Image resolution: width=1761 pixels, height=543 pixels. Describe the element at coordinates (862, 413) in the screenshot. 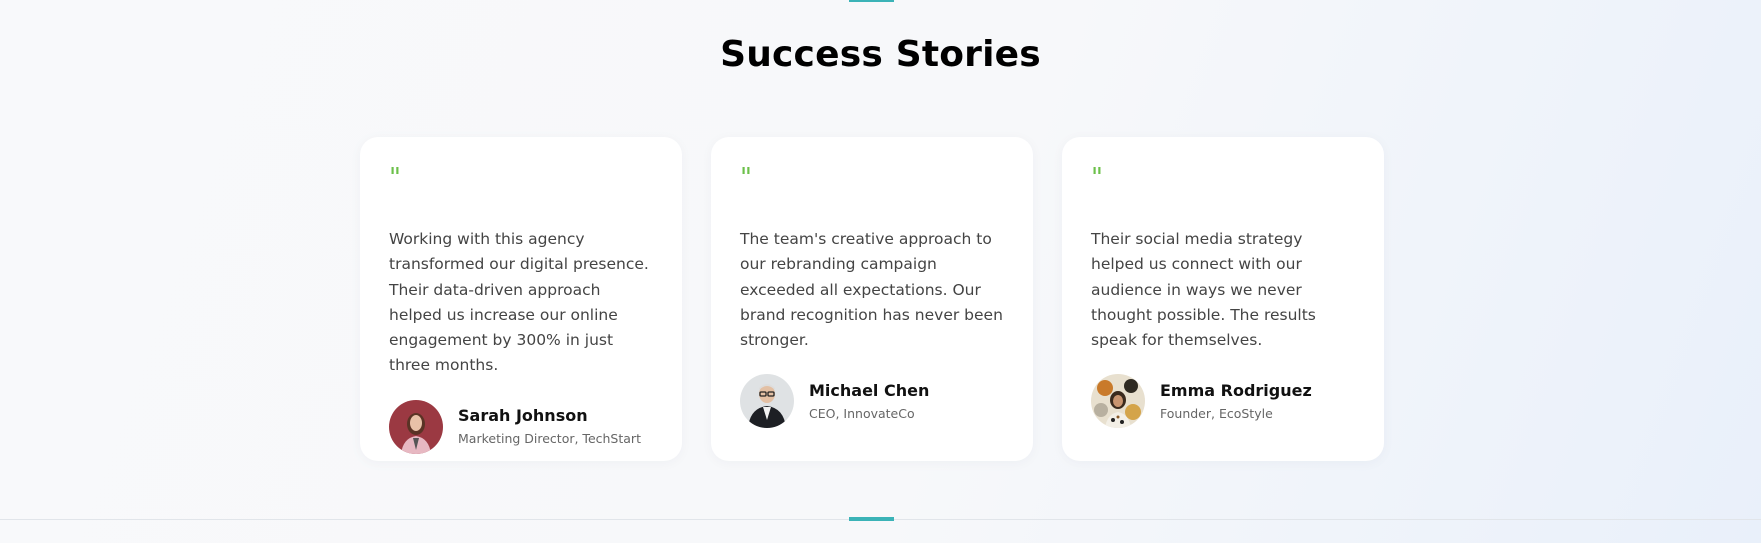

I see `author-role: CEO, InnovateCo` at that location.